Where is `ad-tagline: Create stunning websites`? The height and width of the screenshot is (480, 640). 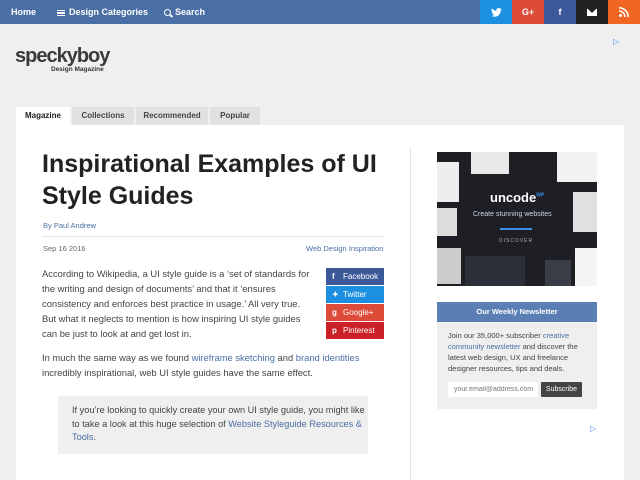
ad-tagline: Create stunning websites is located at coordinates (512, 214).